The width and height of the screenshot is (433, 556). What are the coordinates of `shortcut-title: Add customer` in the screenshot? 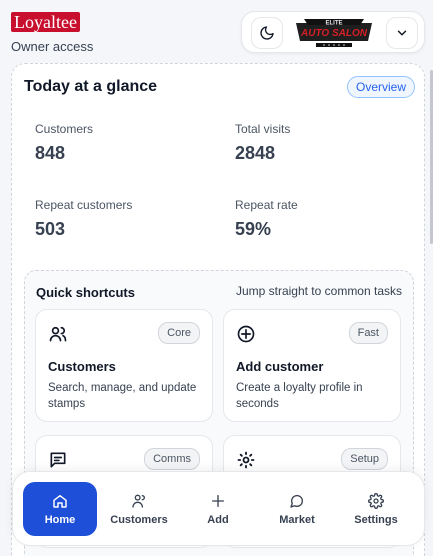 It's located at (280, 366).